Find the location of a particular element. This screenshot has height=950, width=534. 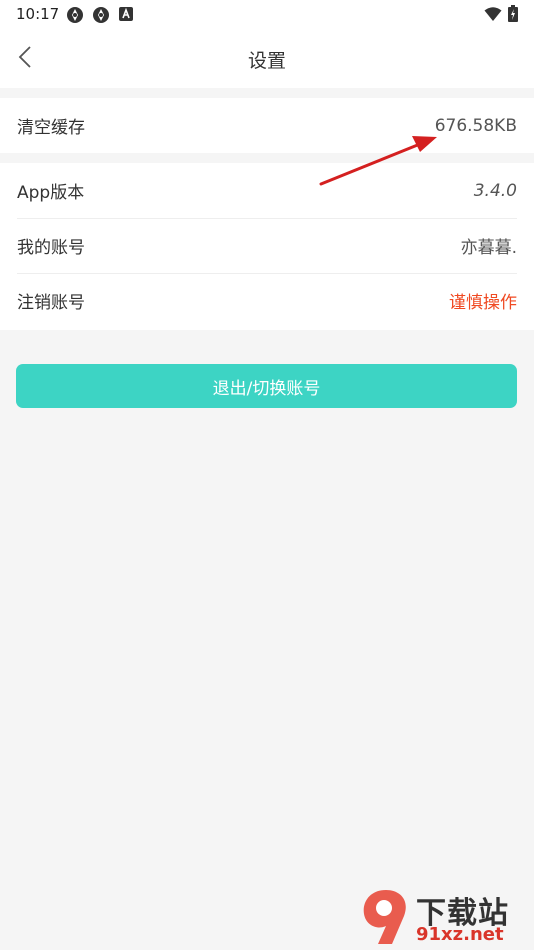

cancel-account-row: 注销账号 谨慎操作 is located at coordinates (267, 300).